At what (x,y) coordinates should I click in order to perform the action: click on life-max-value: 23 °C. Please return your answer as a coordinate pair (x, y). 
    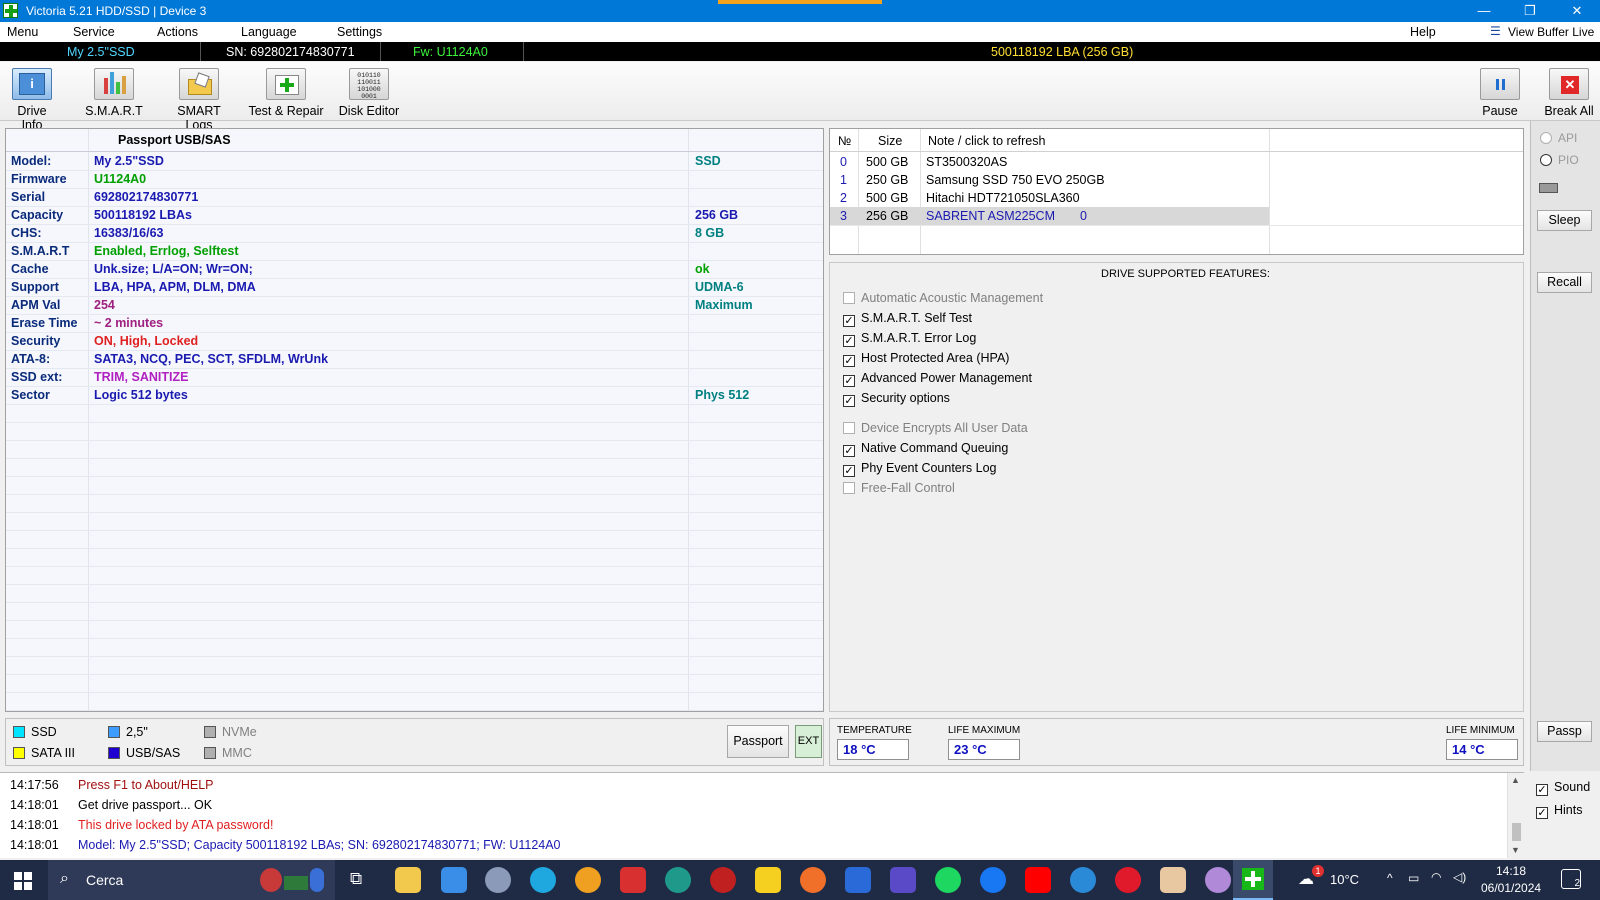
    Looking at the image, I should click on (984, 749).